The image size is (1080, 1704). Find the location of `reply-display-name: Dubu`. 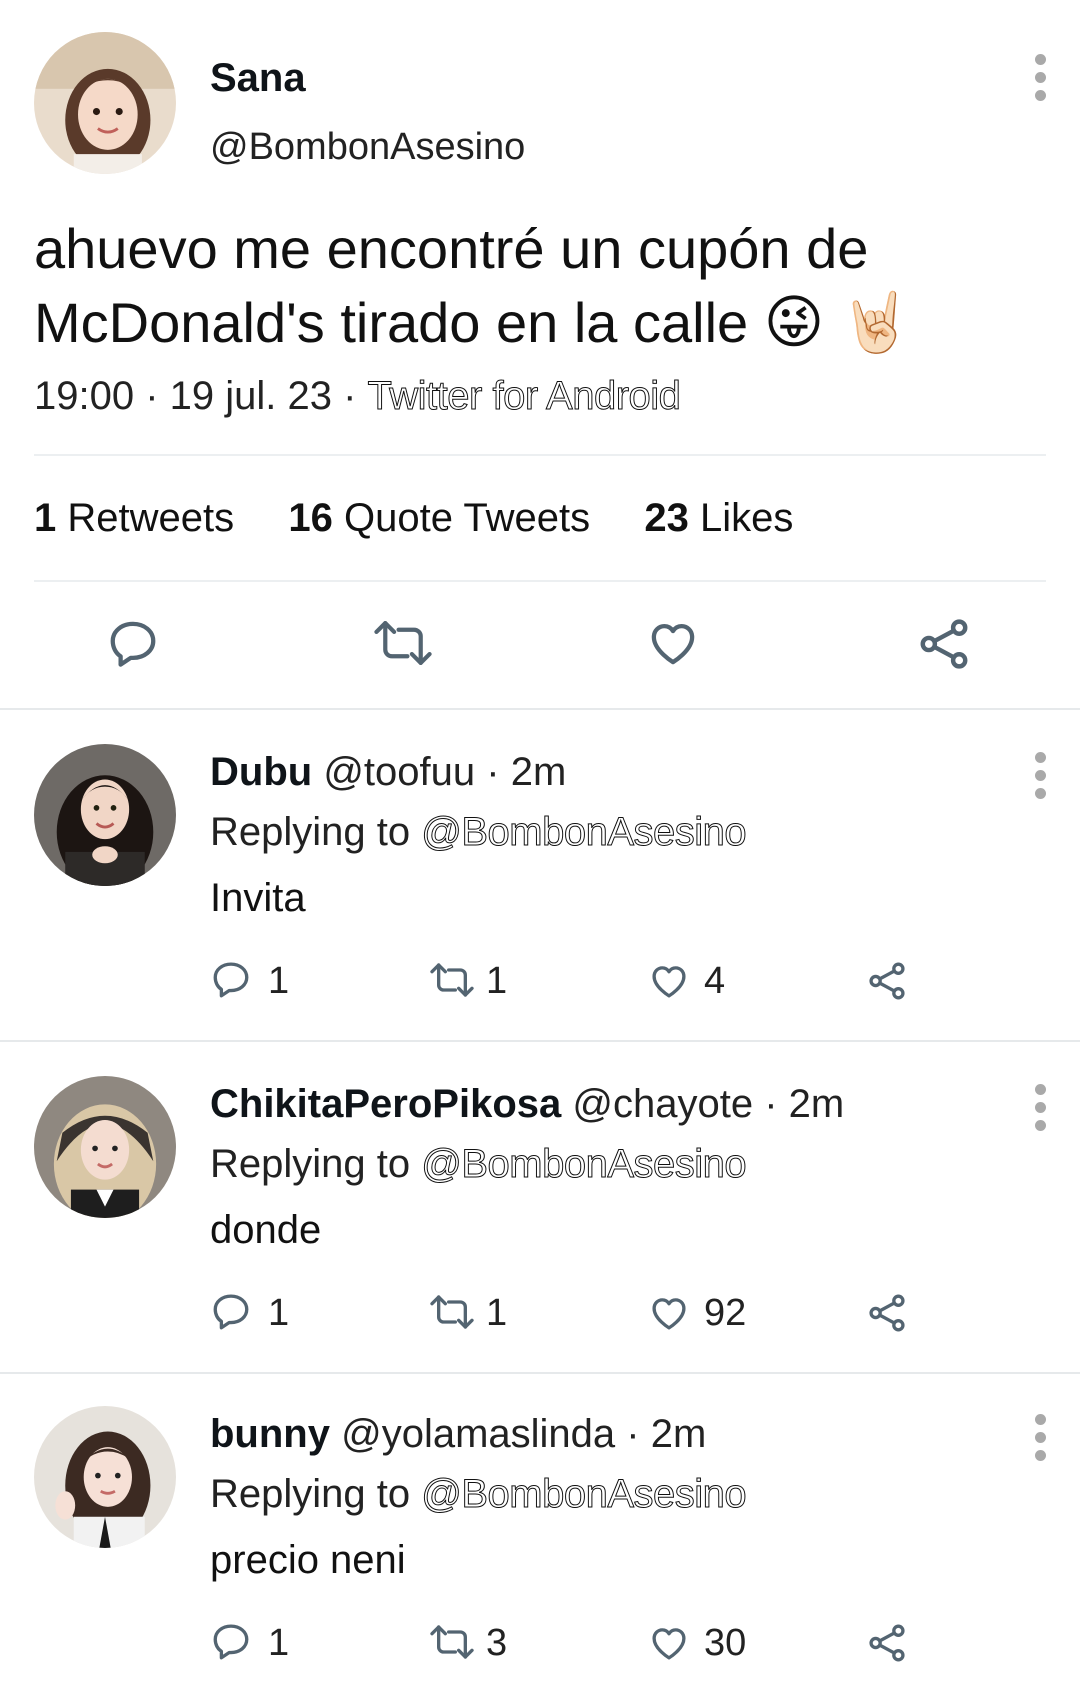

reply-display-name: Dubu is located at coordinates (261, 772).